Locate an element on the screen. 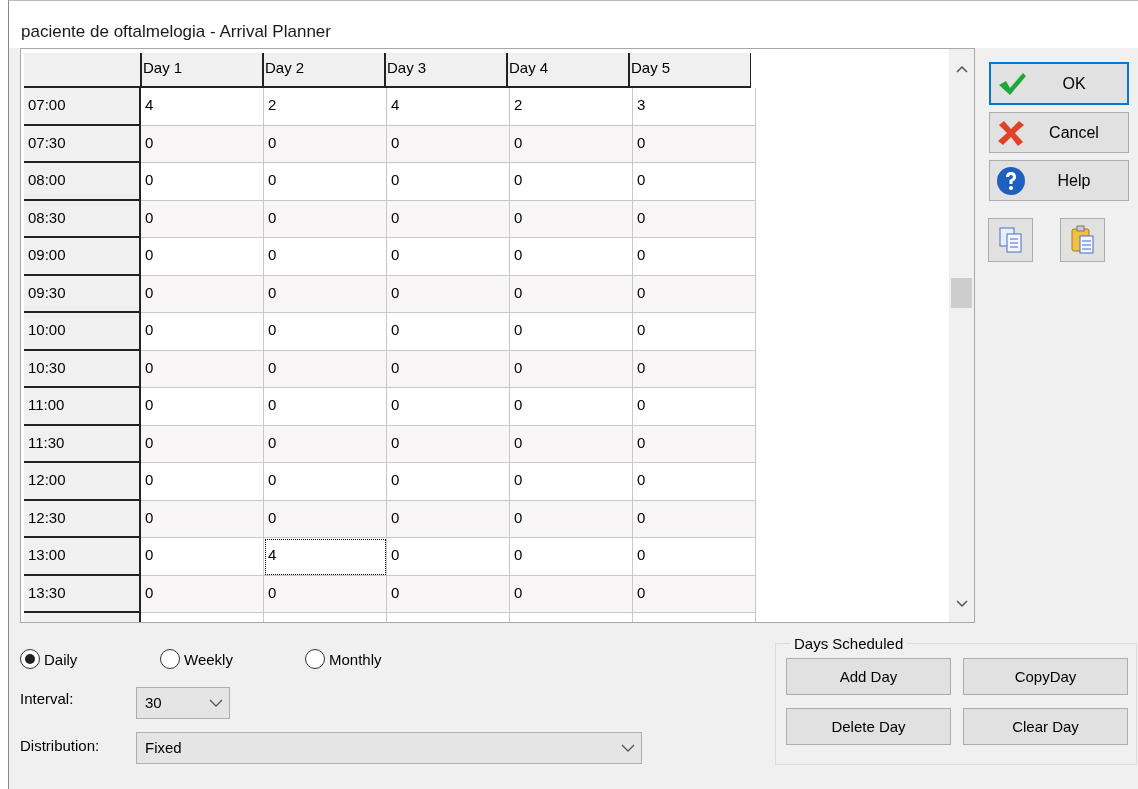 This screenshot has width=1138, height=789. table-cell: 3 is located at coordinates (694, 107).